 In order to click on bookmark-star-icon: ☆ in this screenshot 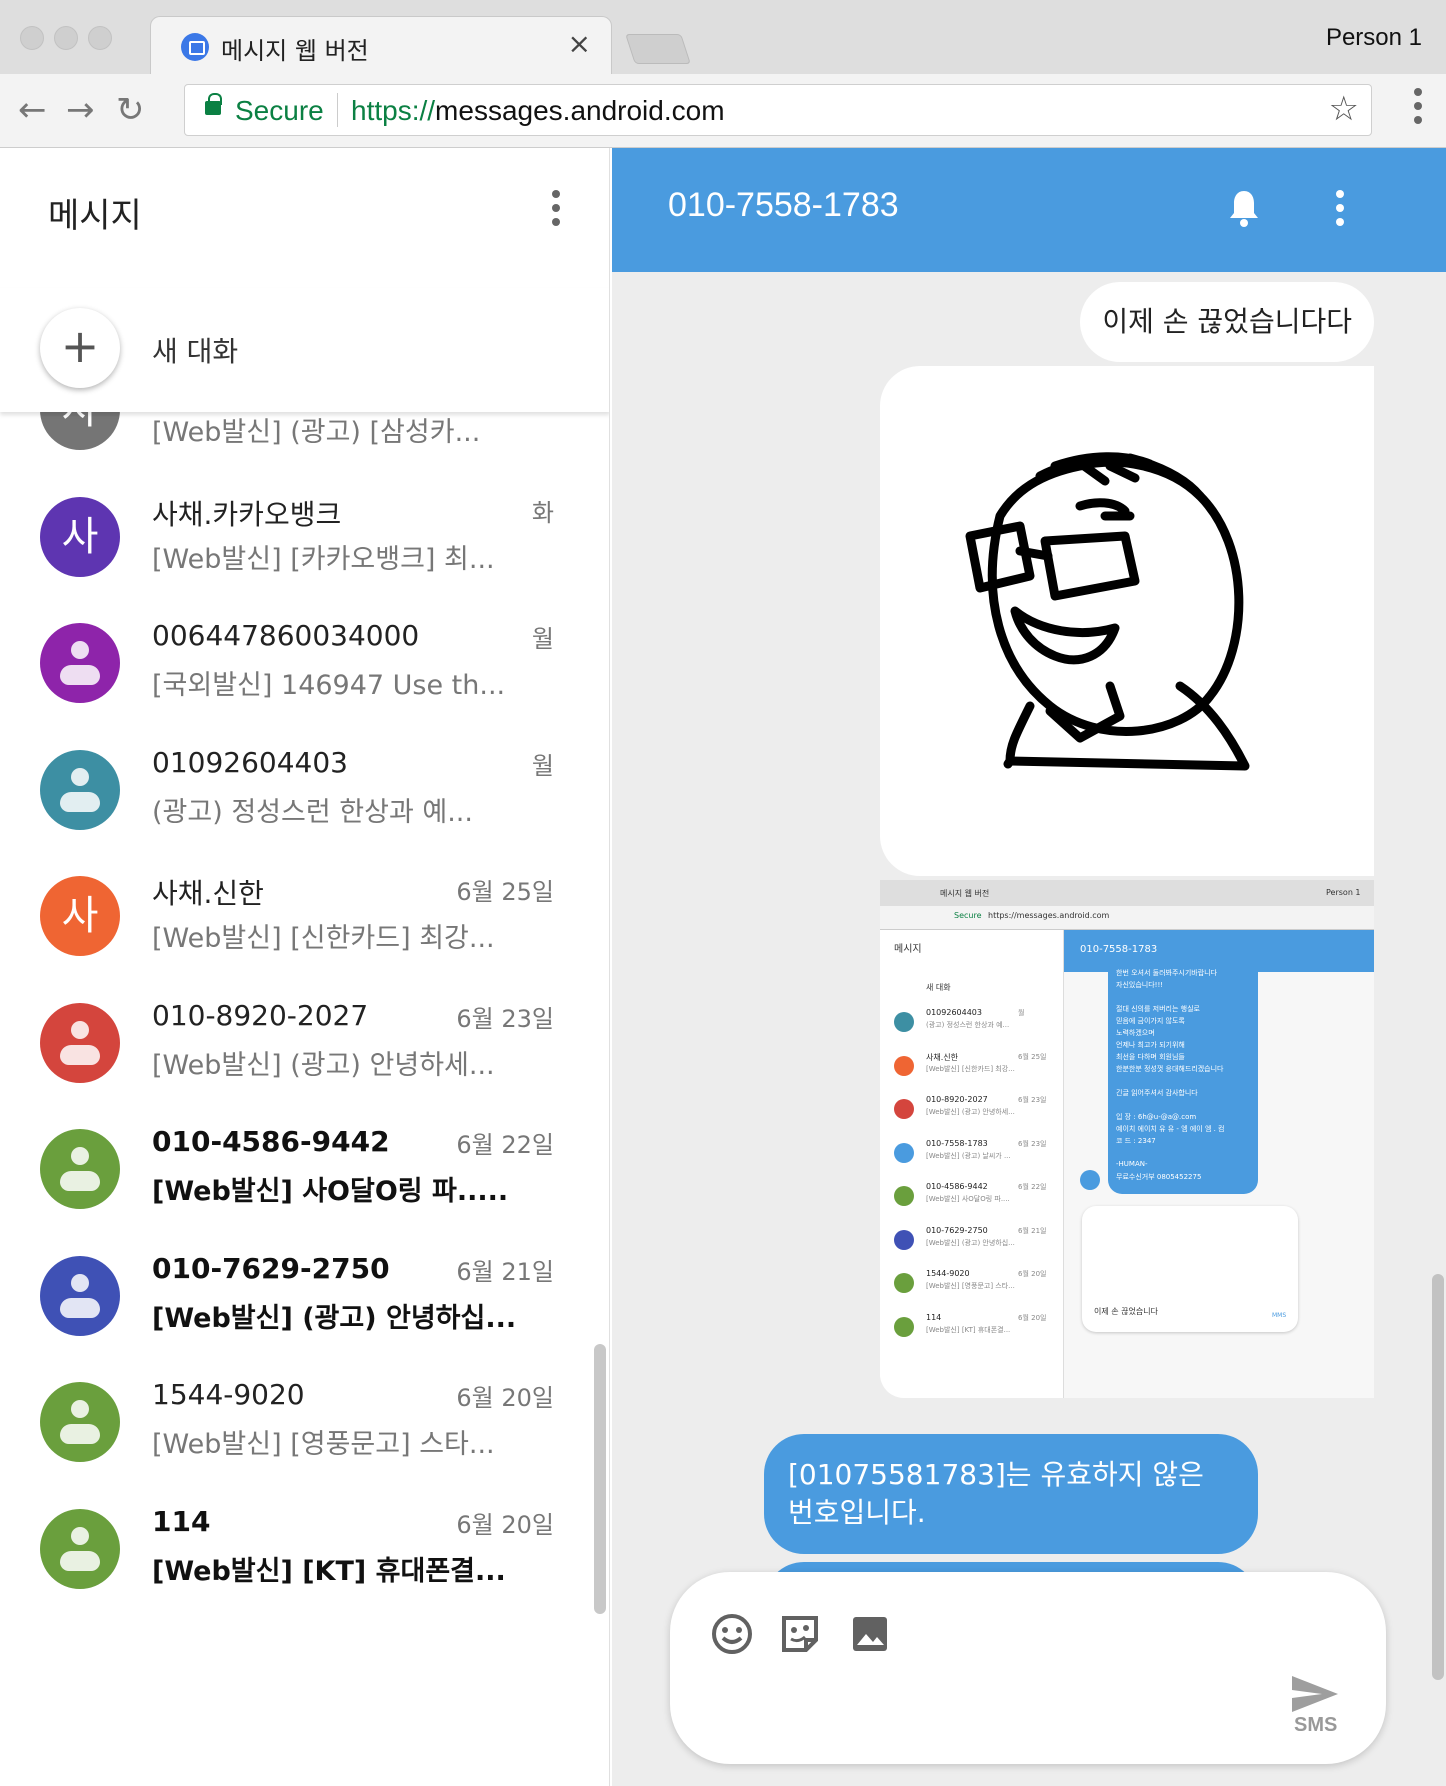, I will do `click(1344, 109)`.